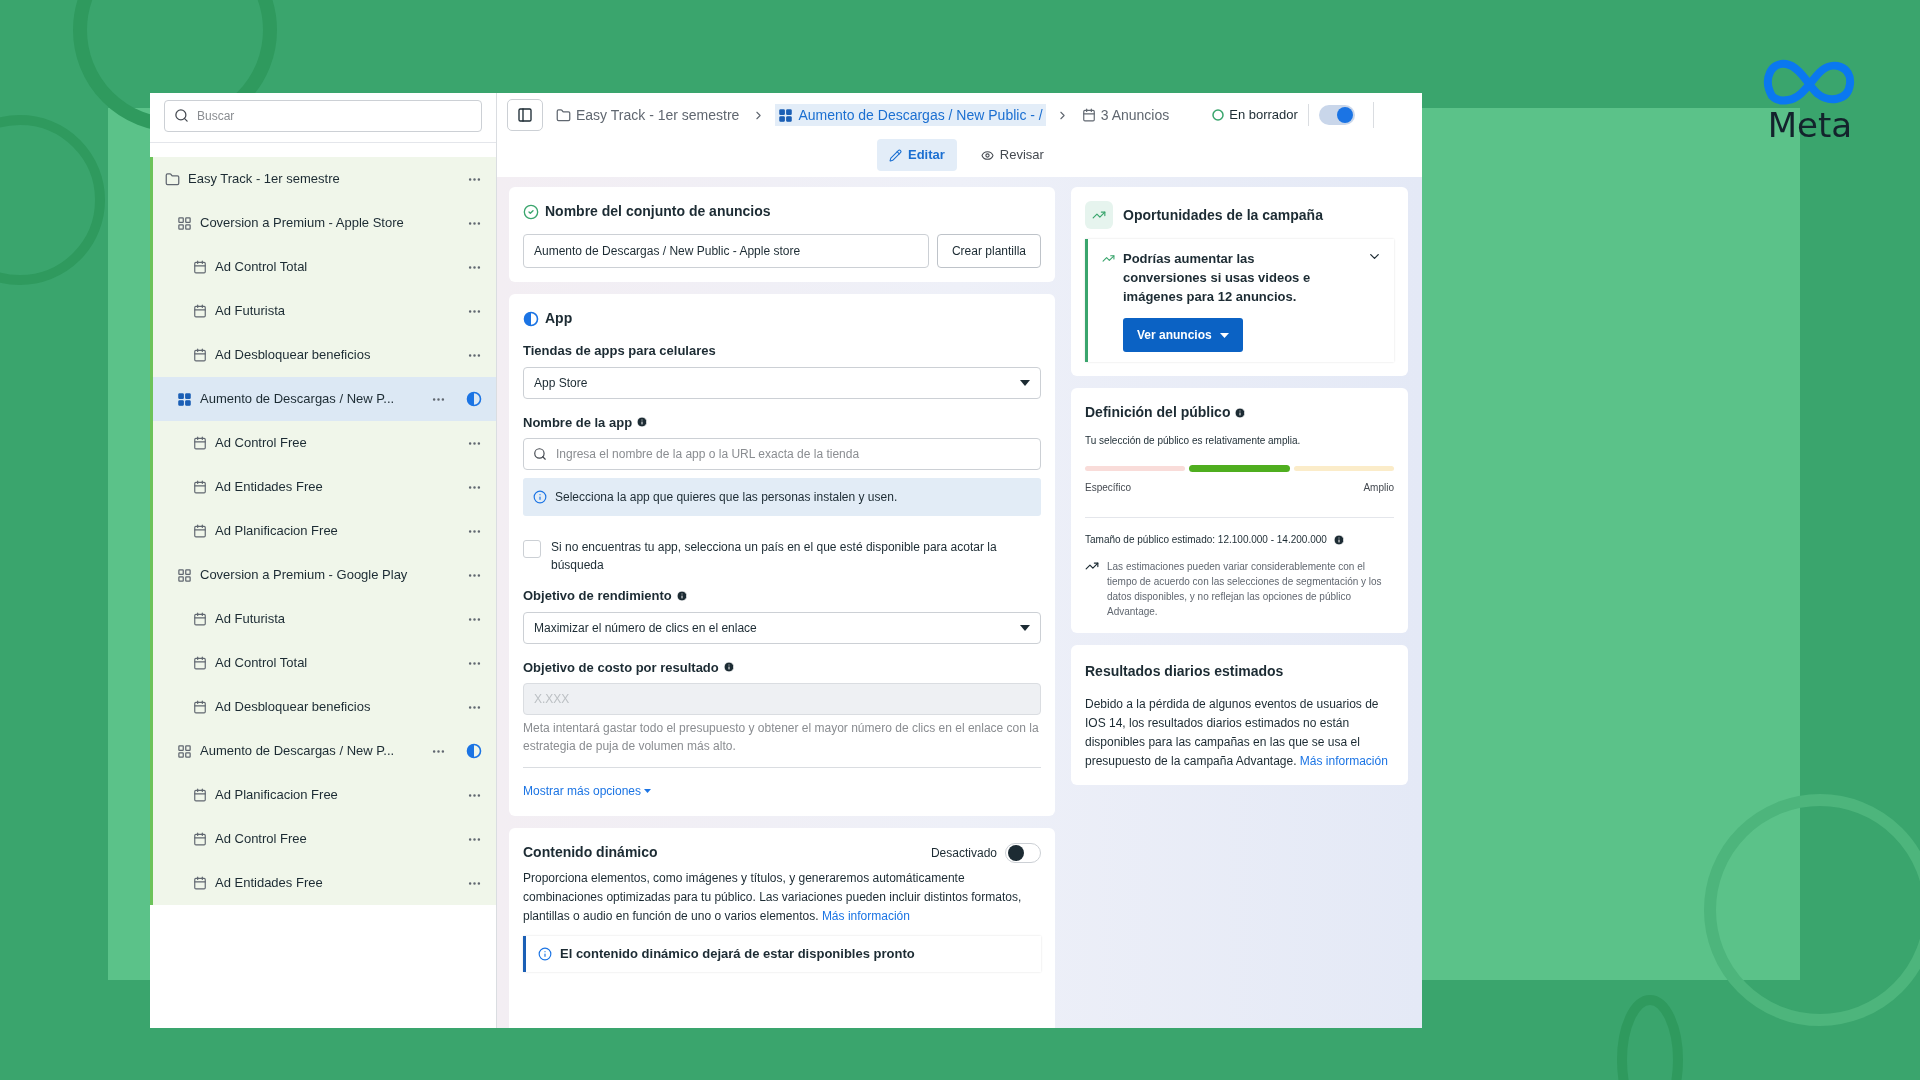 Image resolution: width=1920 pixels, height=1080 pixels. What do you see at coordinates (264, 179) in the screenshot?
I see `tree-label: Easy Track - 1er semestre` at bounding box center [264, 179].